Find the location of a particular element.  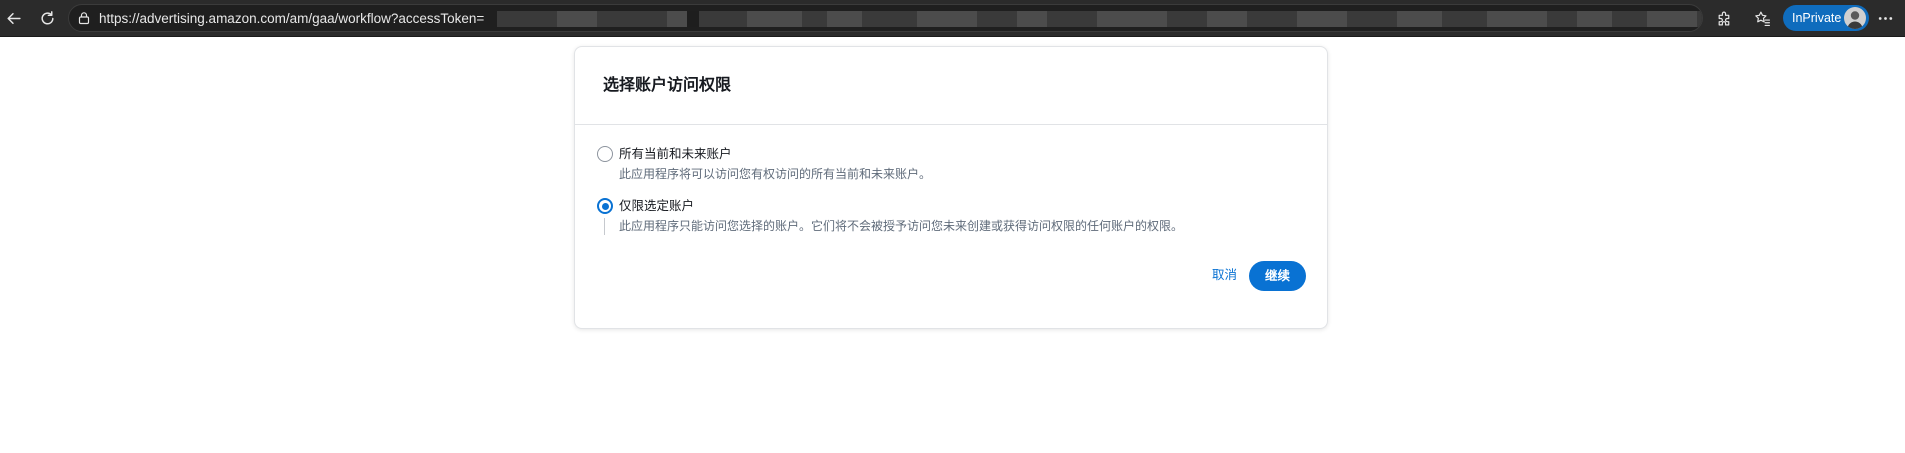

back-button is located at coordinates (13, 18).